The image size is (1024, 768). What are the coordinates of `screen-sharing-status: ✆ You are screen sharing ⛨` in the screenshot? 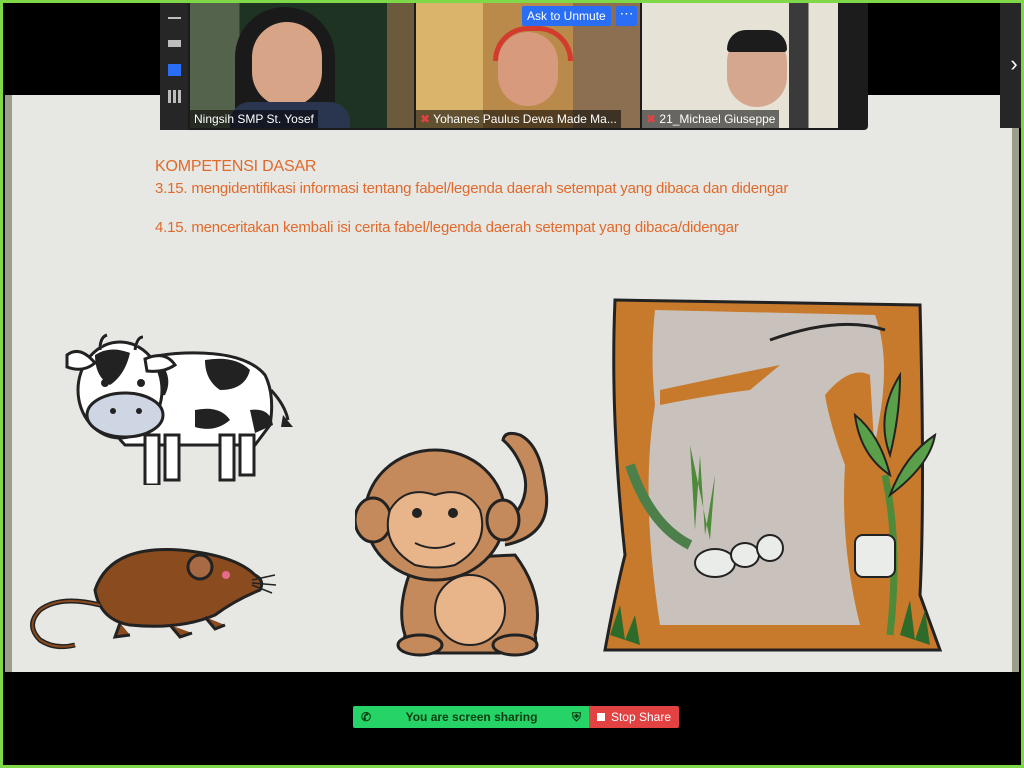 It's located at (471, 717).